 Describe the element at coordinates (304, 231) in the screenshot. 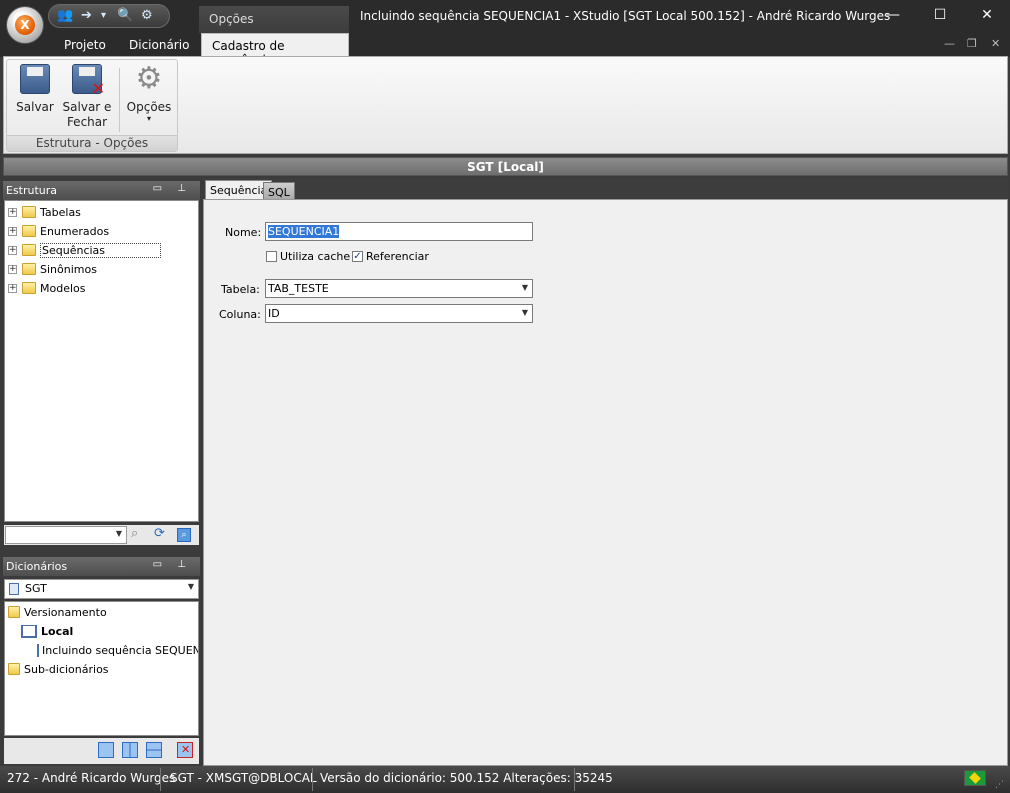

I see `nome-value: SEQUENCIA1` at that location.